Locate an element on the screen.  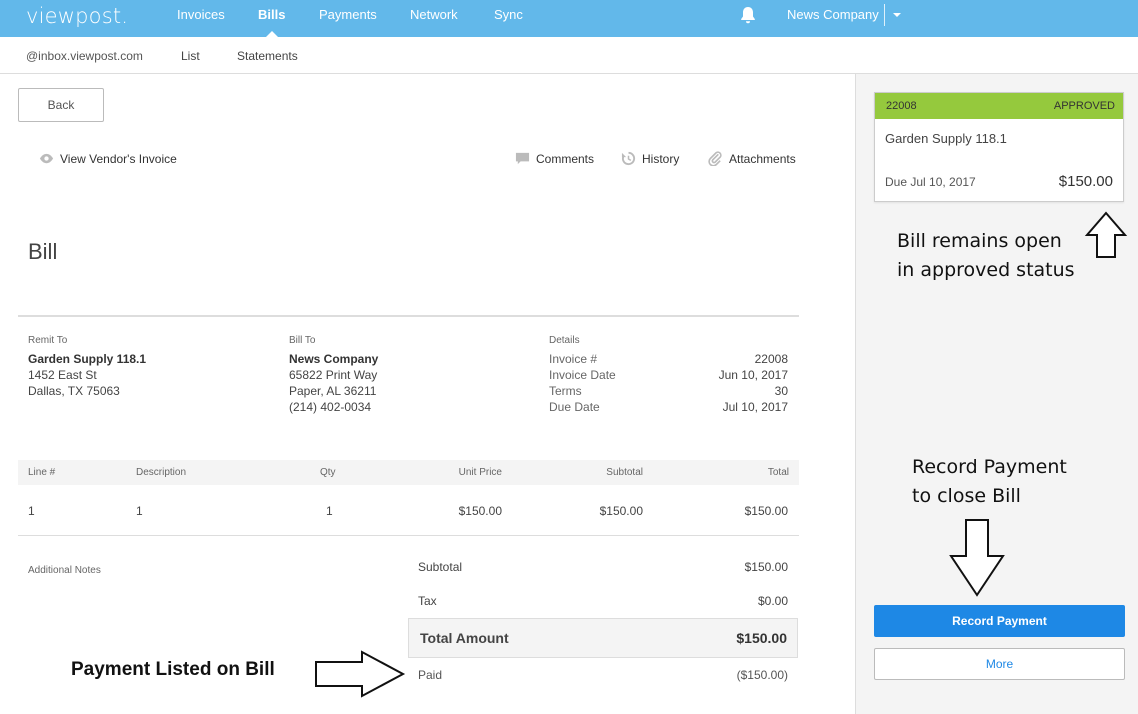
attachments-label: Attachments is located at coordinates (762, 158).